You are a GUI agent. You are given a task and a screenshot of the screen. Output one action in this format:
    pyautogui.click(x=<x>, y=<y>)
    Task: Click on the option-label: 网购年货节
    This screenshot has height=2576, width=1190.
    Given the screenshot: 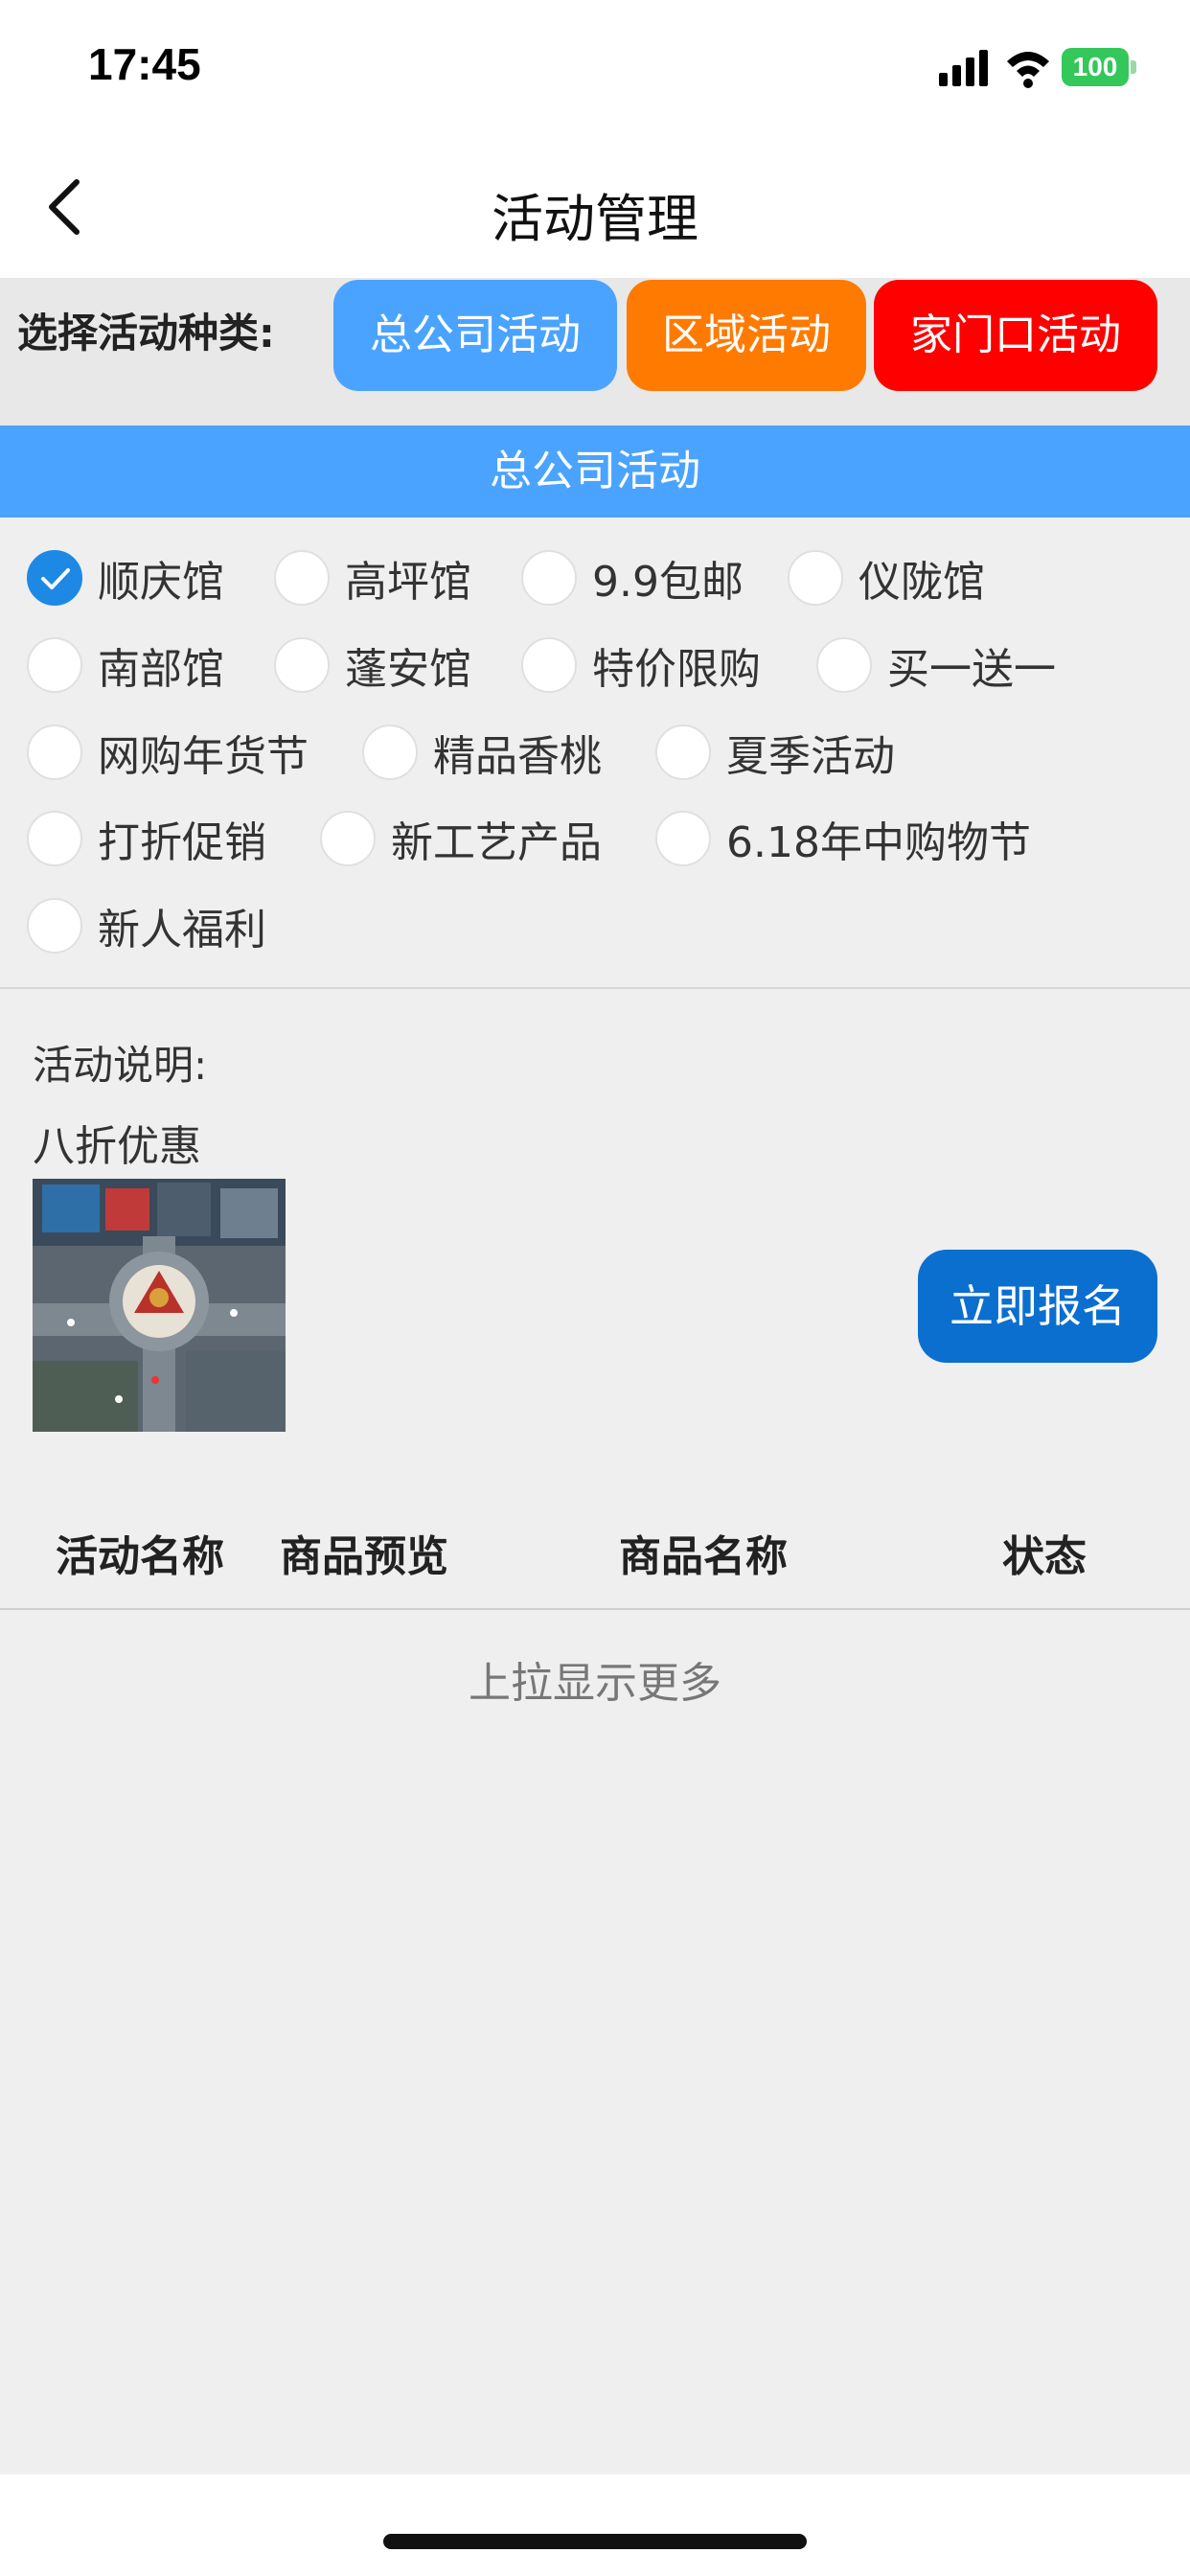 What is the action you would take?
    pyautogui.click(x=203, y=757)
    